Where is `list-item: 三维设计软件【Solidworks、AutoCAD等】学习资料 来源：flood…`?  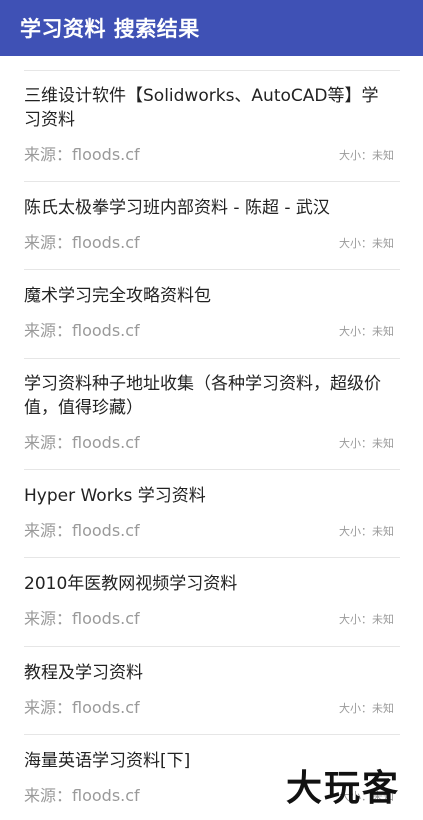
list-item: 三维设计软件【Solidworks、AutoCAD等】学习资料 来源：flood… is located at coordinates (212, 126).